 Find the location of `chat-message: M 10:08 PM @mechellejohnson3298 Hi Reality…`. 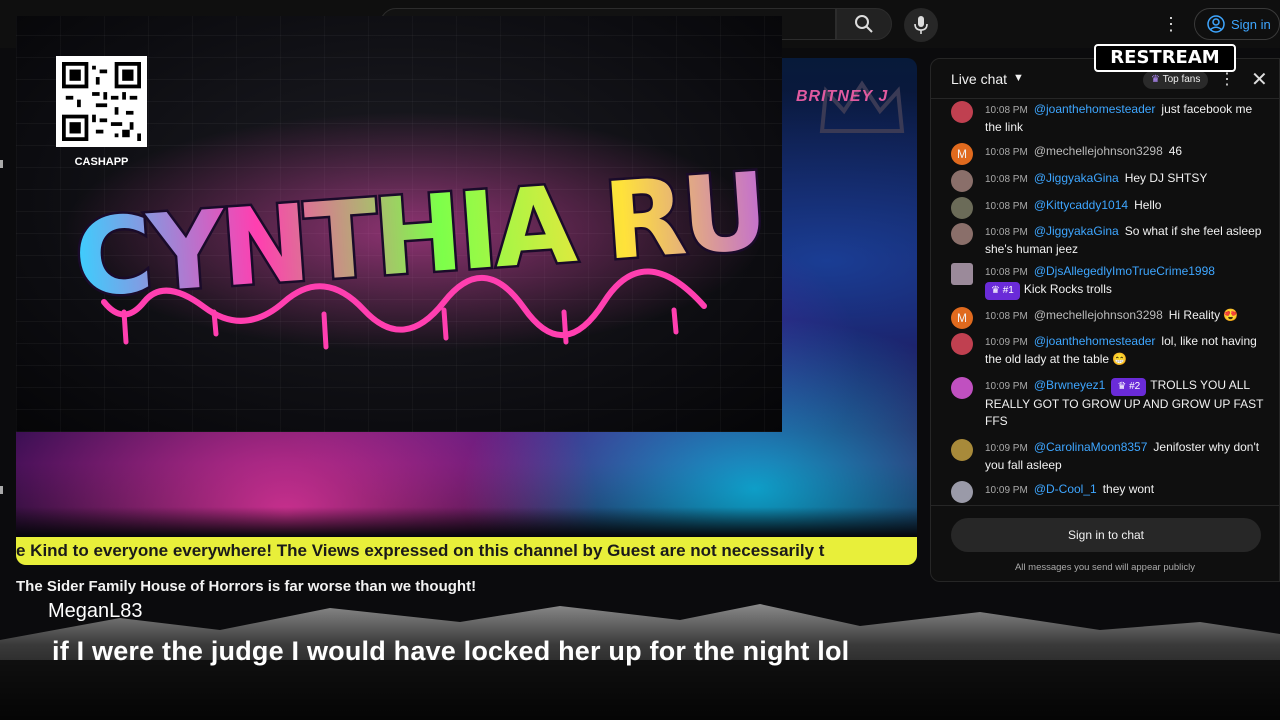

chat-message: M 10:08 PM @mechellejohnson3298 Hi Reality… is located at coordinates (1111, 318).